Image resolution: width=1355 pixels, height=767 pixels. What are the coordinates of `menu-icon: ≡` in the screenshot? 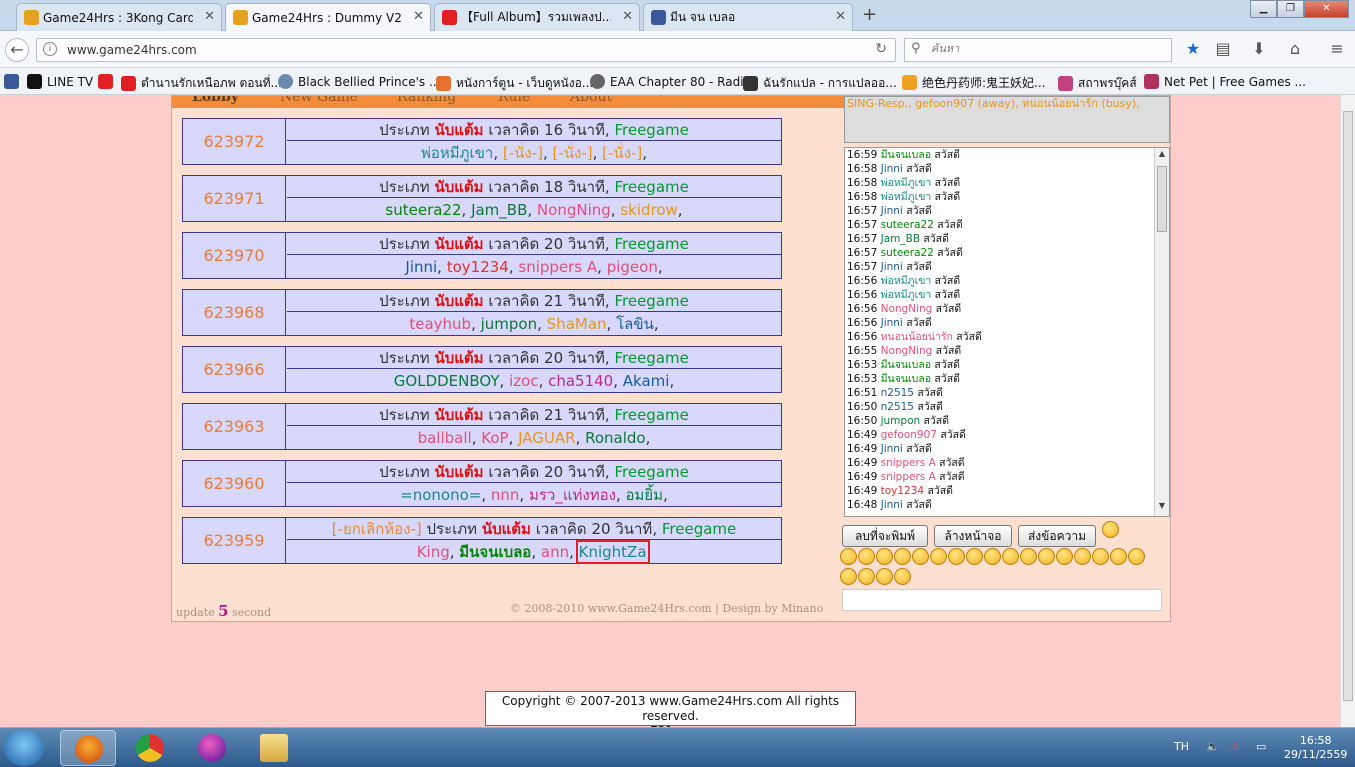 It's located at (1337, 50).